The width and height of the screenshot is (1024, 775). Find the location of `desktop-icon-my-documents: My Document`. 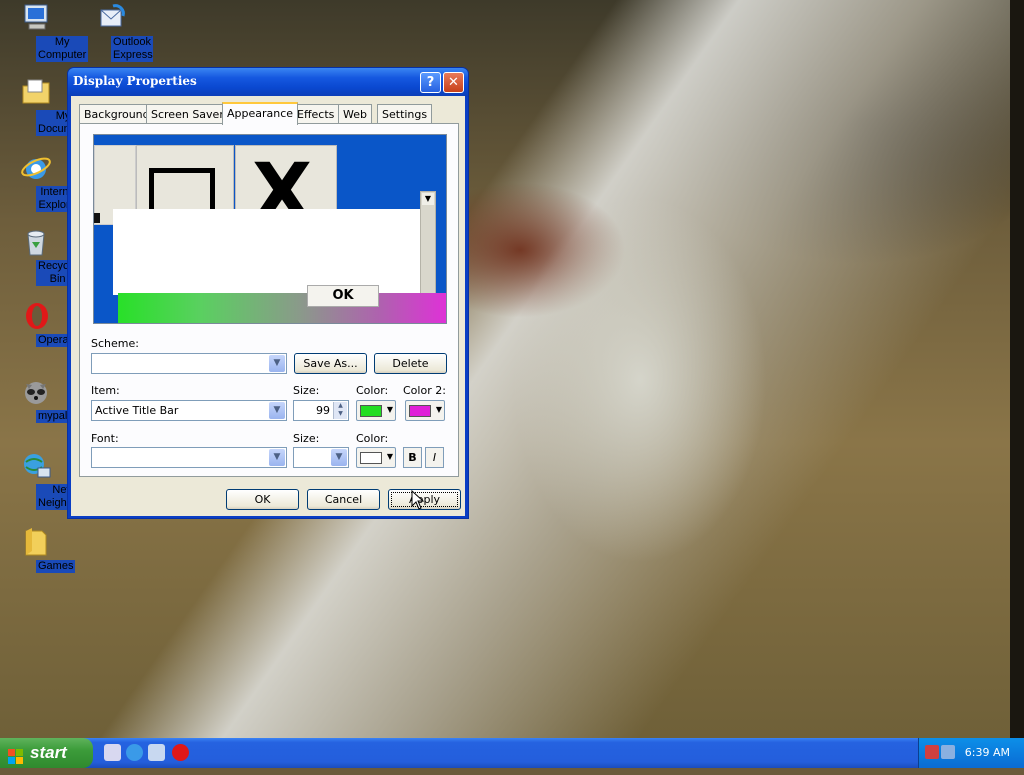

desktop-icon-my-documents: My Document is located at coordinates (45, 106).